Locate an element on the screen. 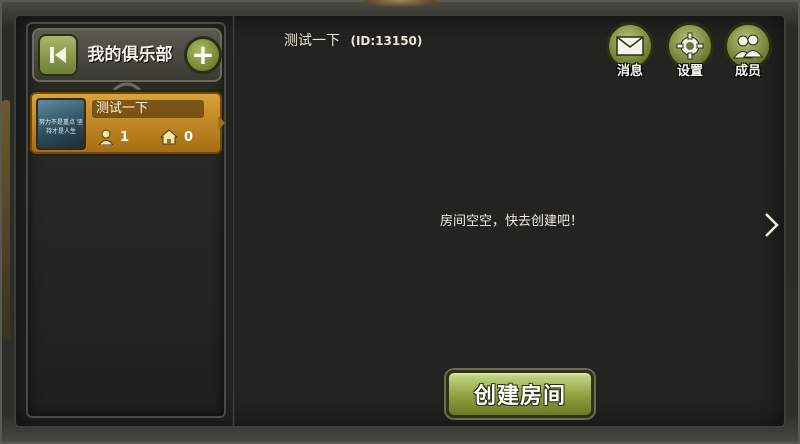  current-club-heading: 测试一下 (ID:13150) is located at coordinates (353, 40).